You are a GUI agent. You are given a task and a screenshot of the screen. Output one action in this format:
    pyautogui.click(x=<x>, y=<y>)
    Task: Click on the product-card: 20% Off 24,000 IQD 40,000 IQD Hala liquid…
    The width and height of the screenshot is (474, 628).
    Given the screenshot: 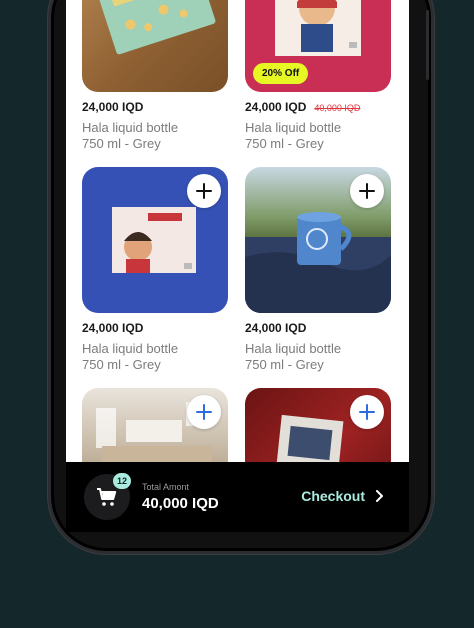 What is the action you would take?
    pyautogui.click(x=318, y=75)
    